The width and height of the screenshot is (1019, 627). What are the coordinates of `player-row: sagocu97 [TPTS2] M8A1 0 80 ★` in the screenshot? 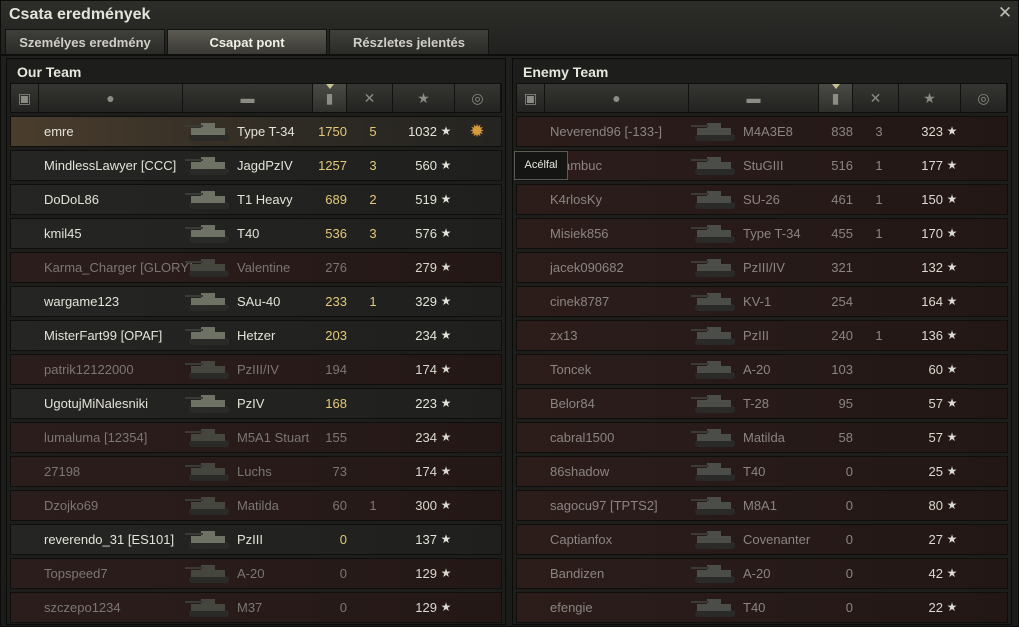 It's located at (762, 505).